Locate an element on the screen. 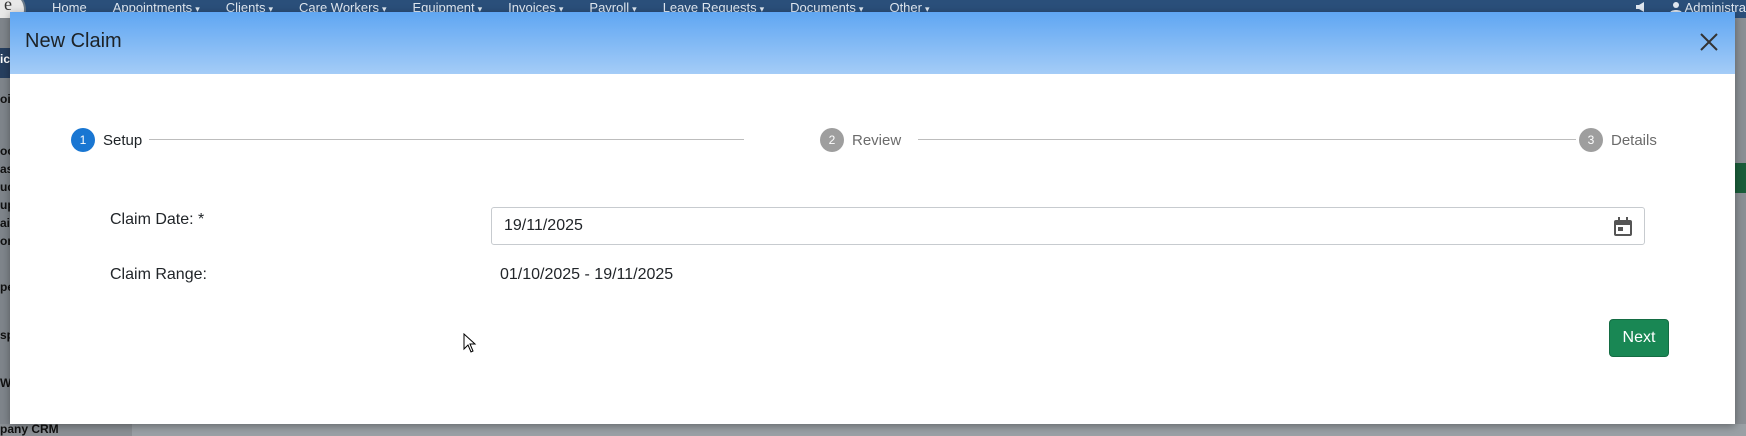 The image size is (1746, 436). claim-date-field is located at coordinates (1068, 226).